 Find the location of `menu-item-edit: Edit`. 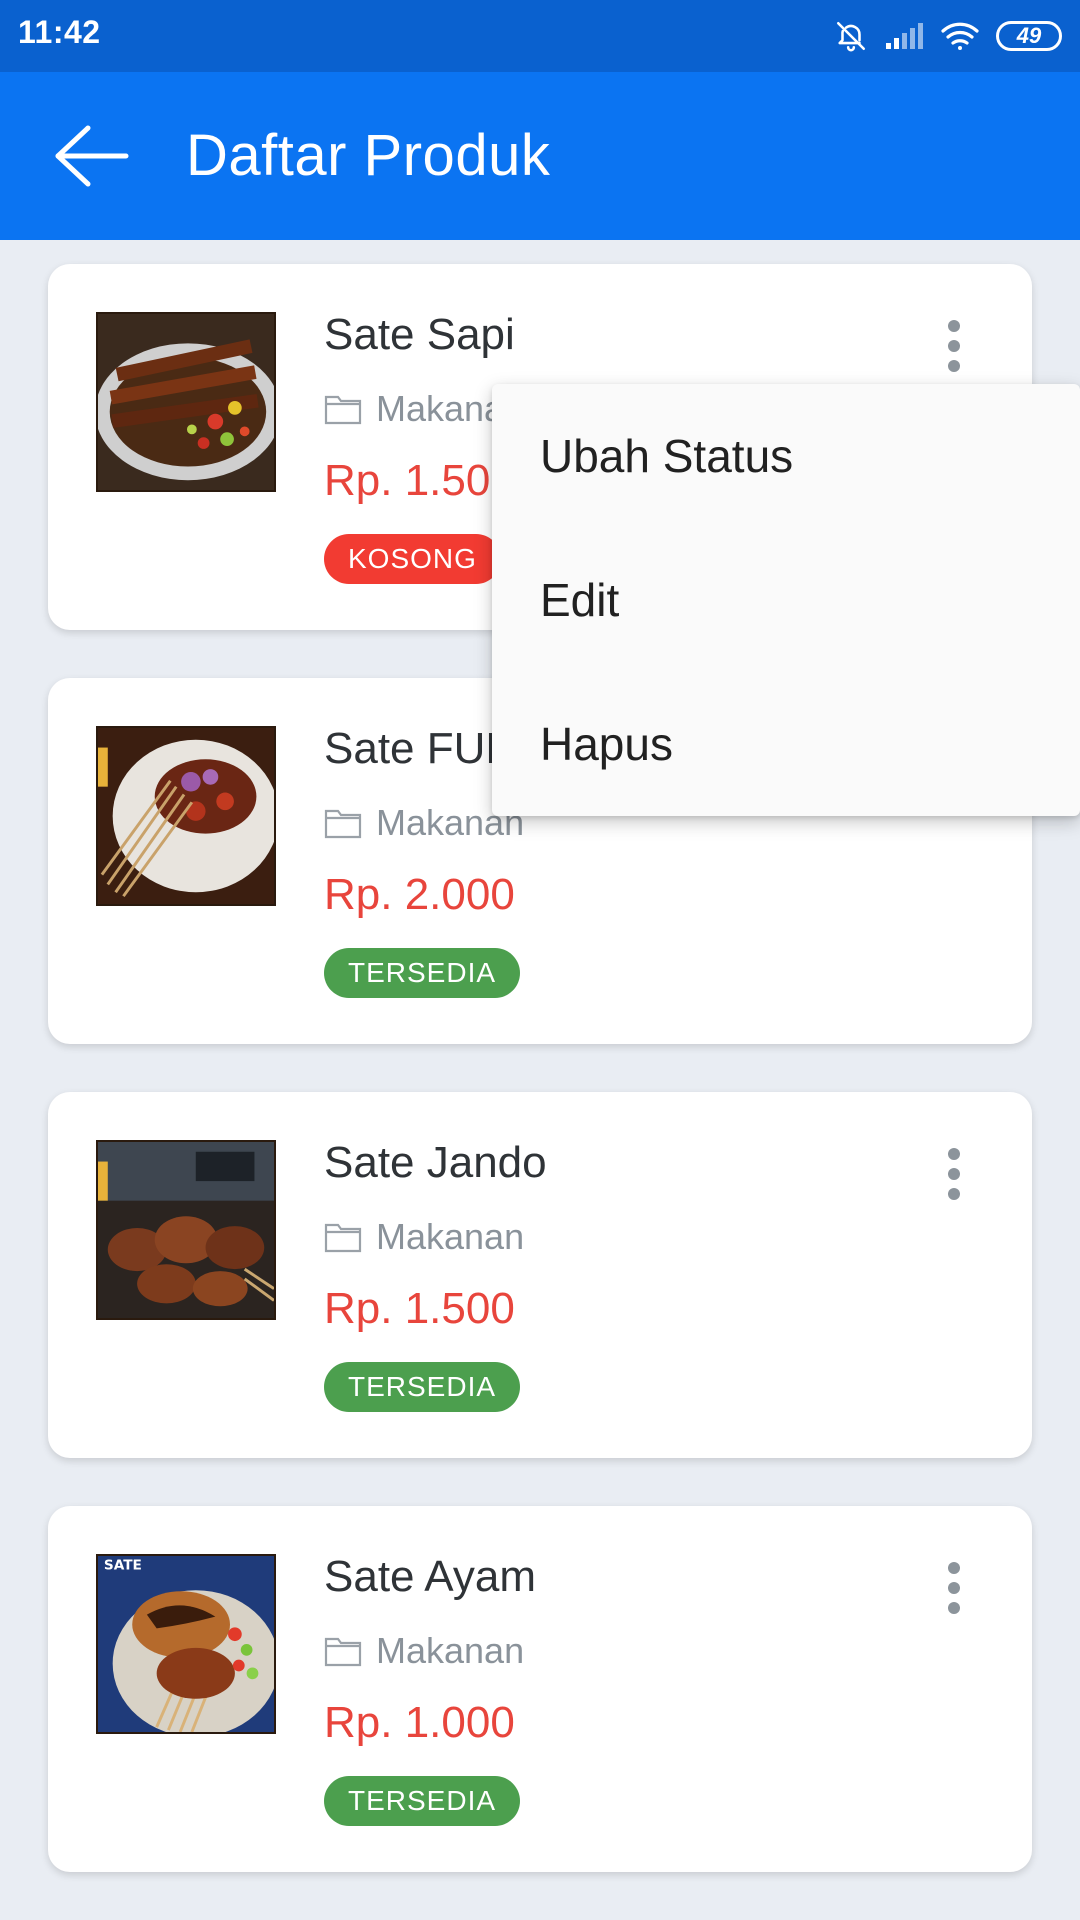

menu-item-edit: Edit is located at coordinates (786, 600).